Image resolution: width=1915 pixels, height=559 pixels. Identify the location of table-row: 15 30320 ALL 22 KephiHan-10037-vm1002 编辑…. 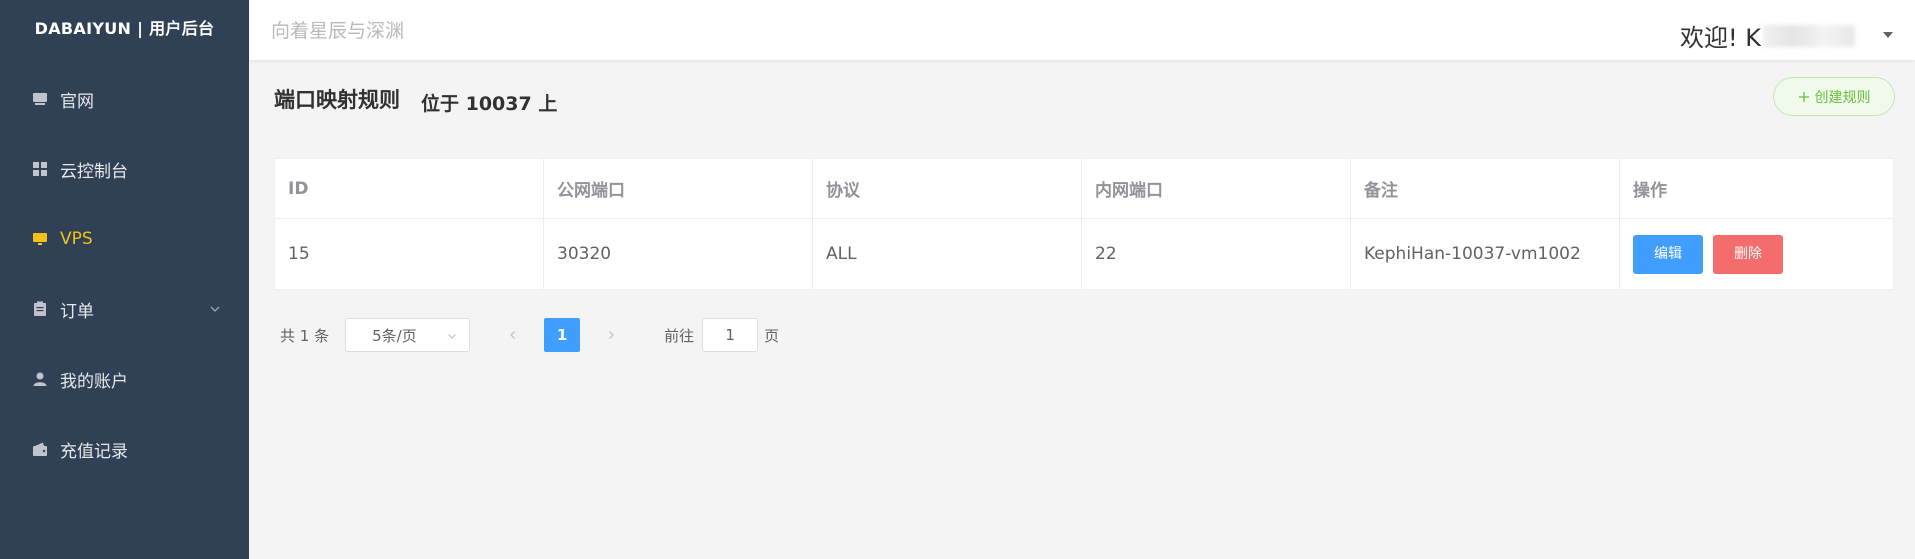
(1084, 254).